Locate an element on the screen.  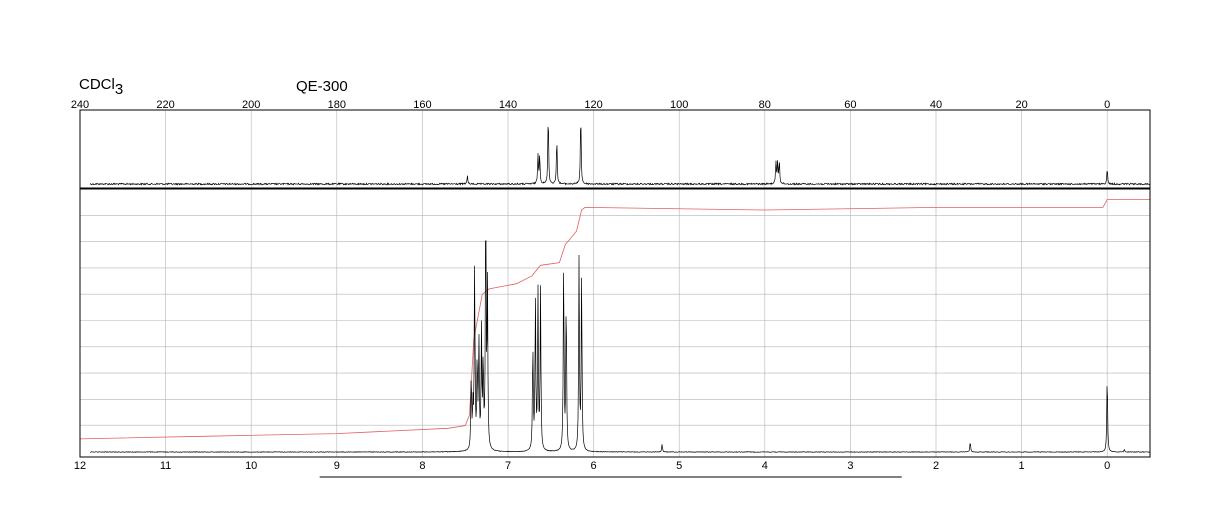
c13-frame is located at coordinates (615, 149).